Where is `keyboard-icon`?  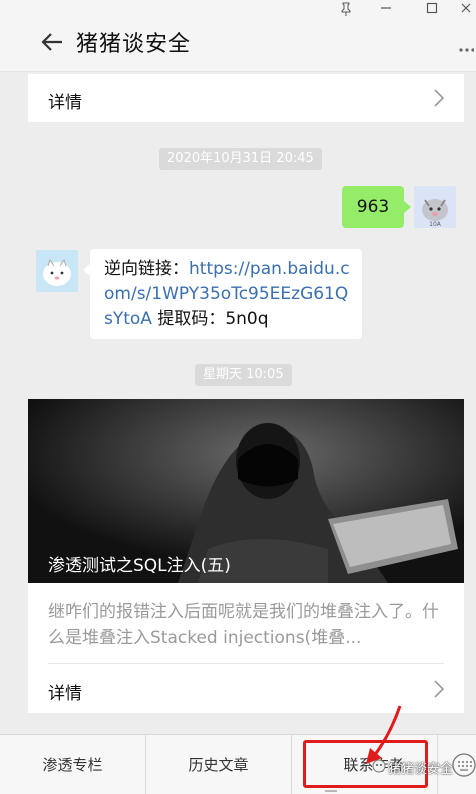 keyboard-icon is located at coordinates (464, 765).